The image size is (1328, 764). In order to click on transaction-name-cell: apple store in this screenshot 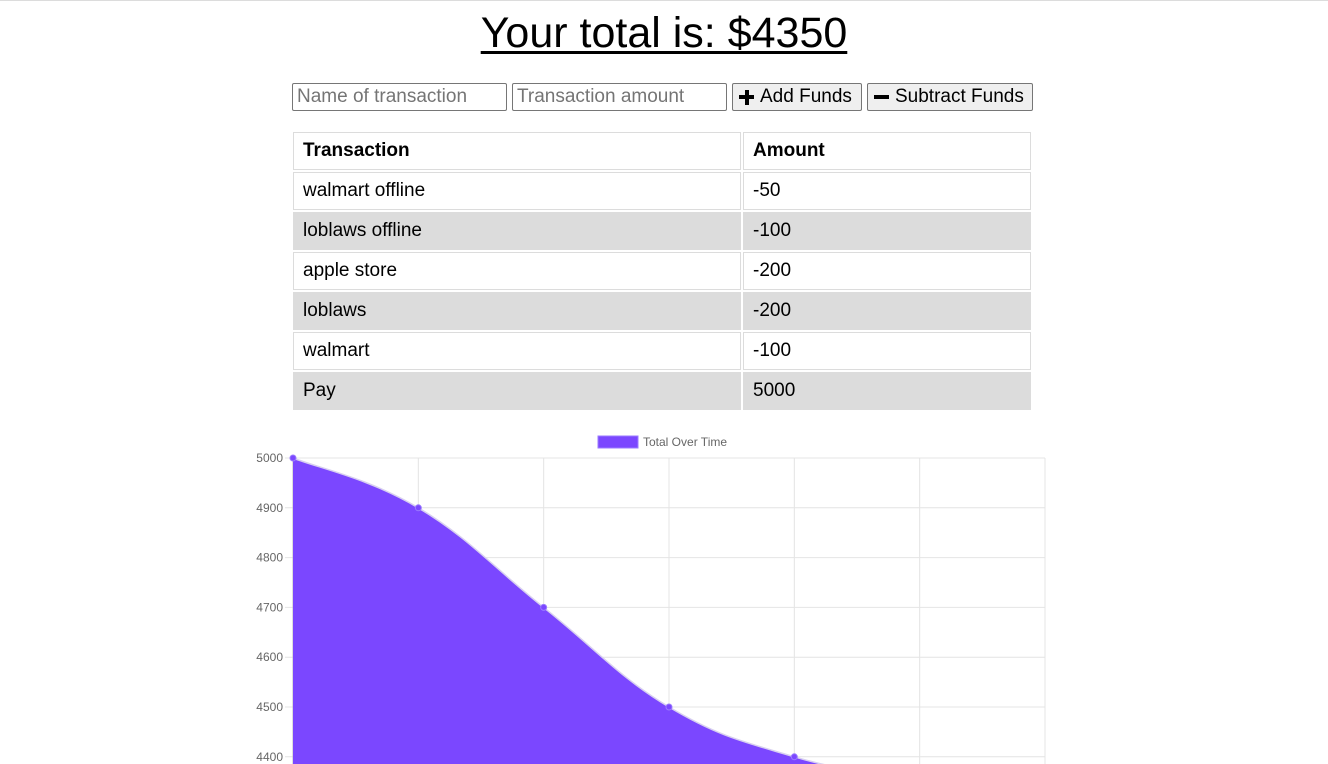, I will do `click(517, 271)`.